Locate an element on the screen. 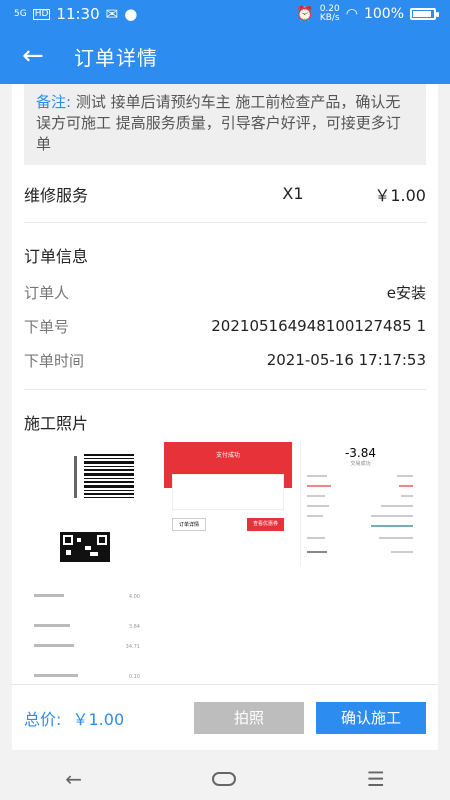 This screenshot has height=800, width=450. take-photo-button: 拍照 is located at coordinates (249, 717).